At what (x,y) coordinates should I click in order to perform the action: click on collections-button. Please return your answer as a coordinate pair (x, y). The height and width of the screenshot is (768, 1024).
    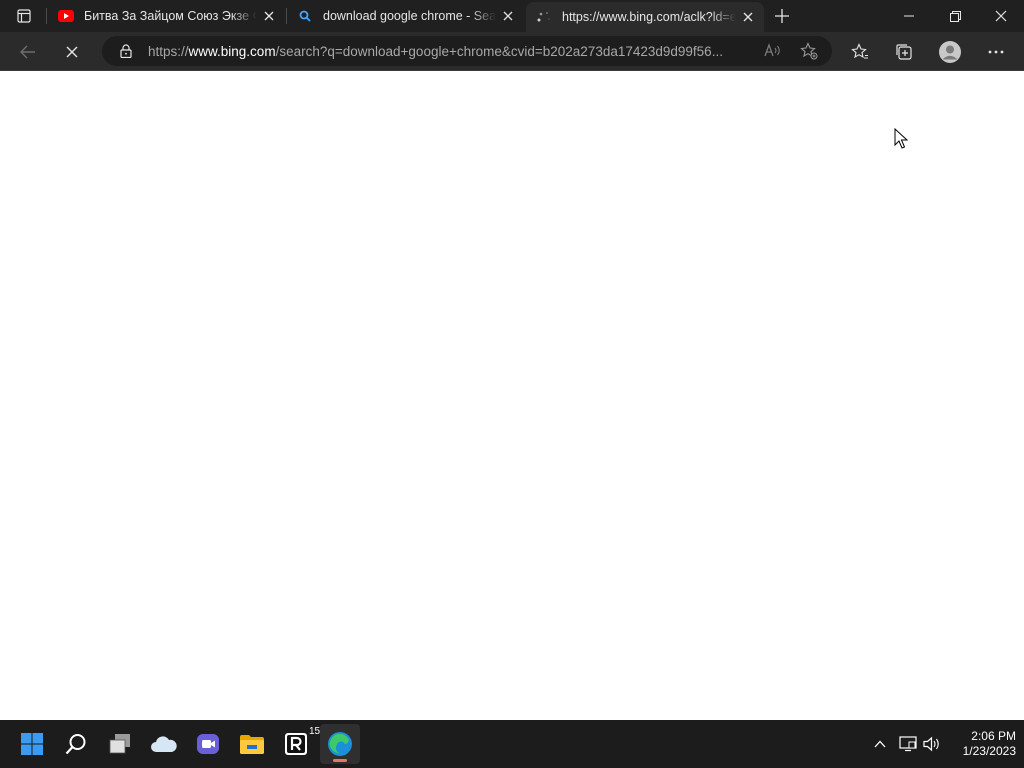
    Looking at the image, I should click on (904, 52).